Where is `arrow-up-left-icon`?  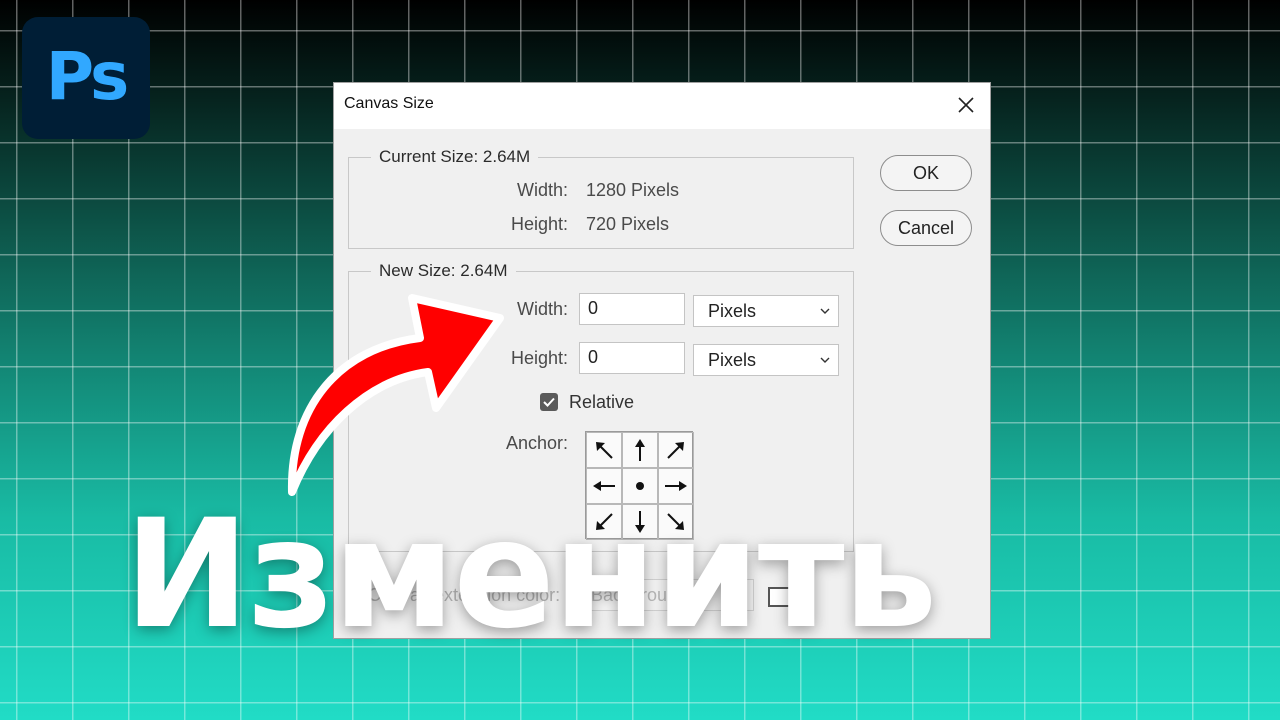 arrow-up-left-icon is located at coordinates (604, 450).